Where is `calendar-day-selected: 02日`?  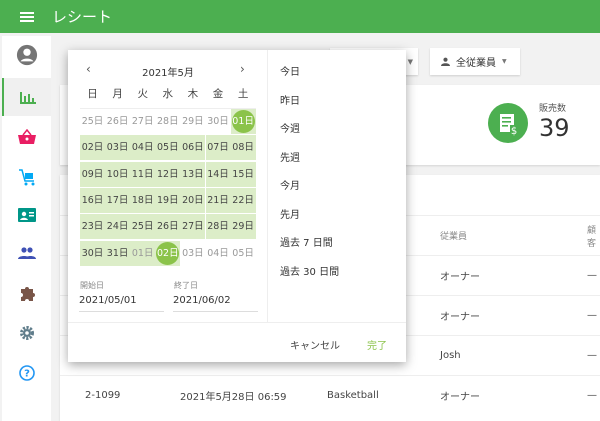 calendar-day-selected: 02日 is located at coordinates (168, 253).